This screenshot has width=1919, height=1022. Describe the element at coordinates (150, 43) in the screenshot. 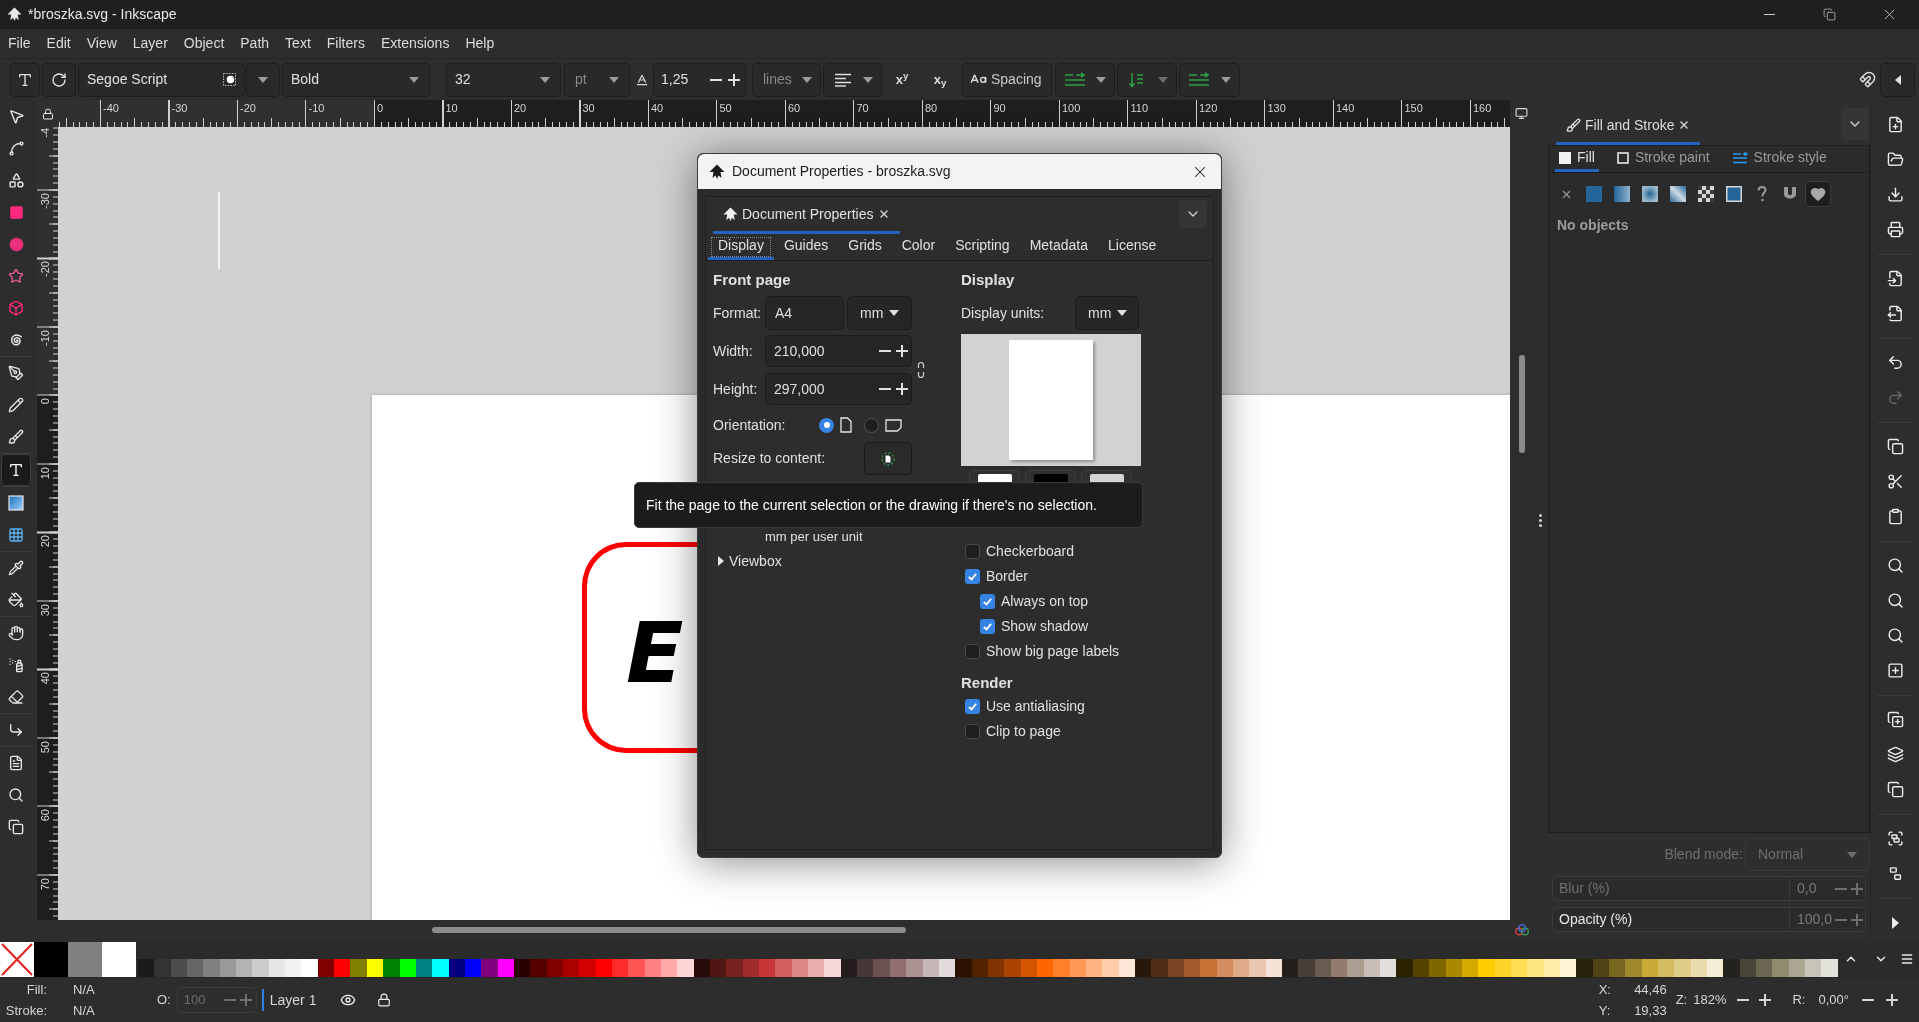

I see `menu-item: Layer` at that location.